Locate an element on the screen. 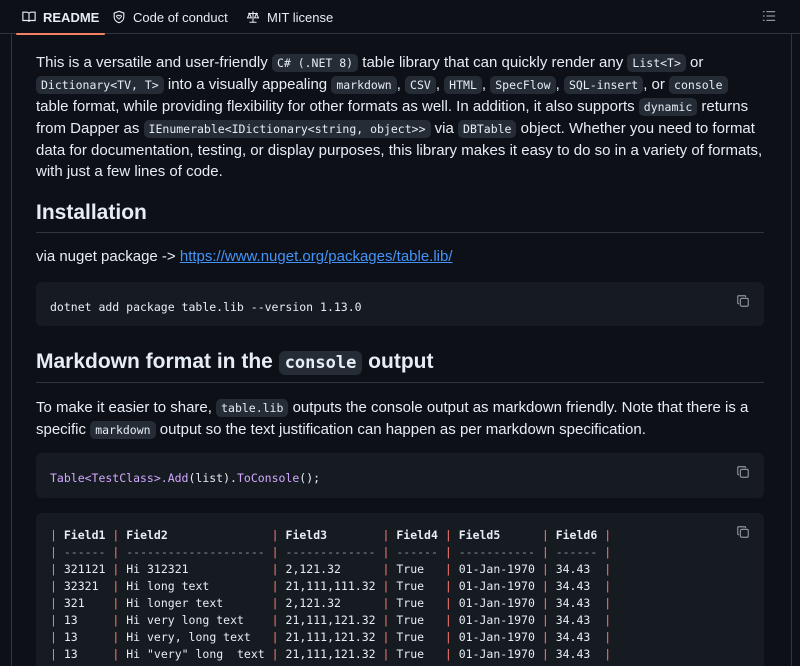 The width and height of the screenshot is (800, 666). intro-text: This is a versatile and user-friendly is located at coordinates (154, 62).